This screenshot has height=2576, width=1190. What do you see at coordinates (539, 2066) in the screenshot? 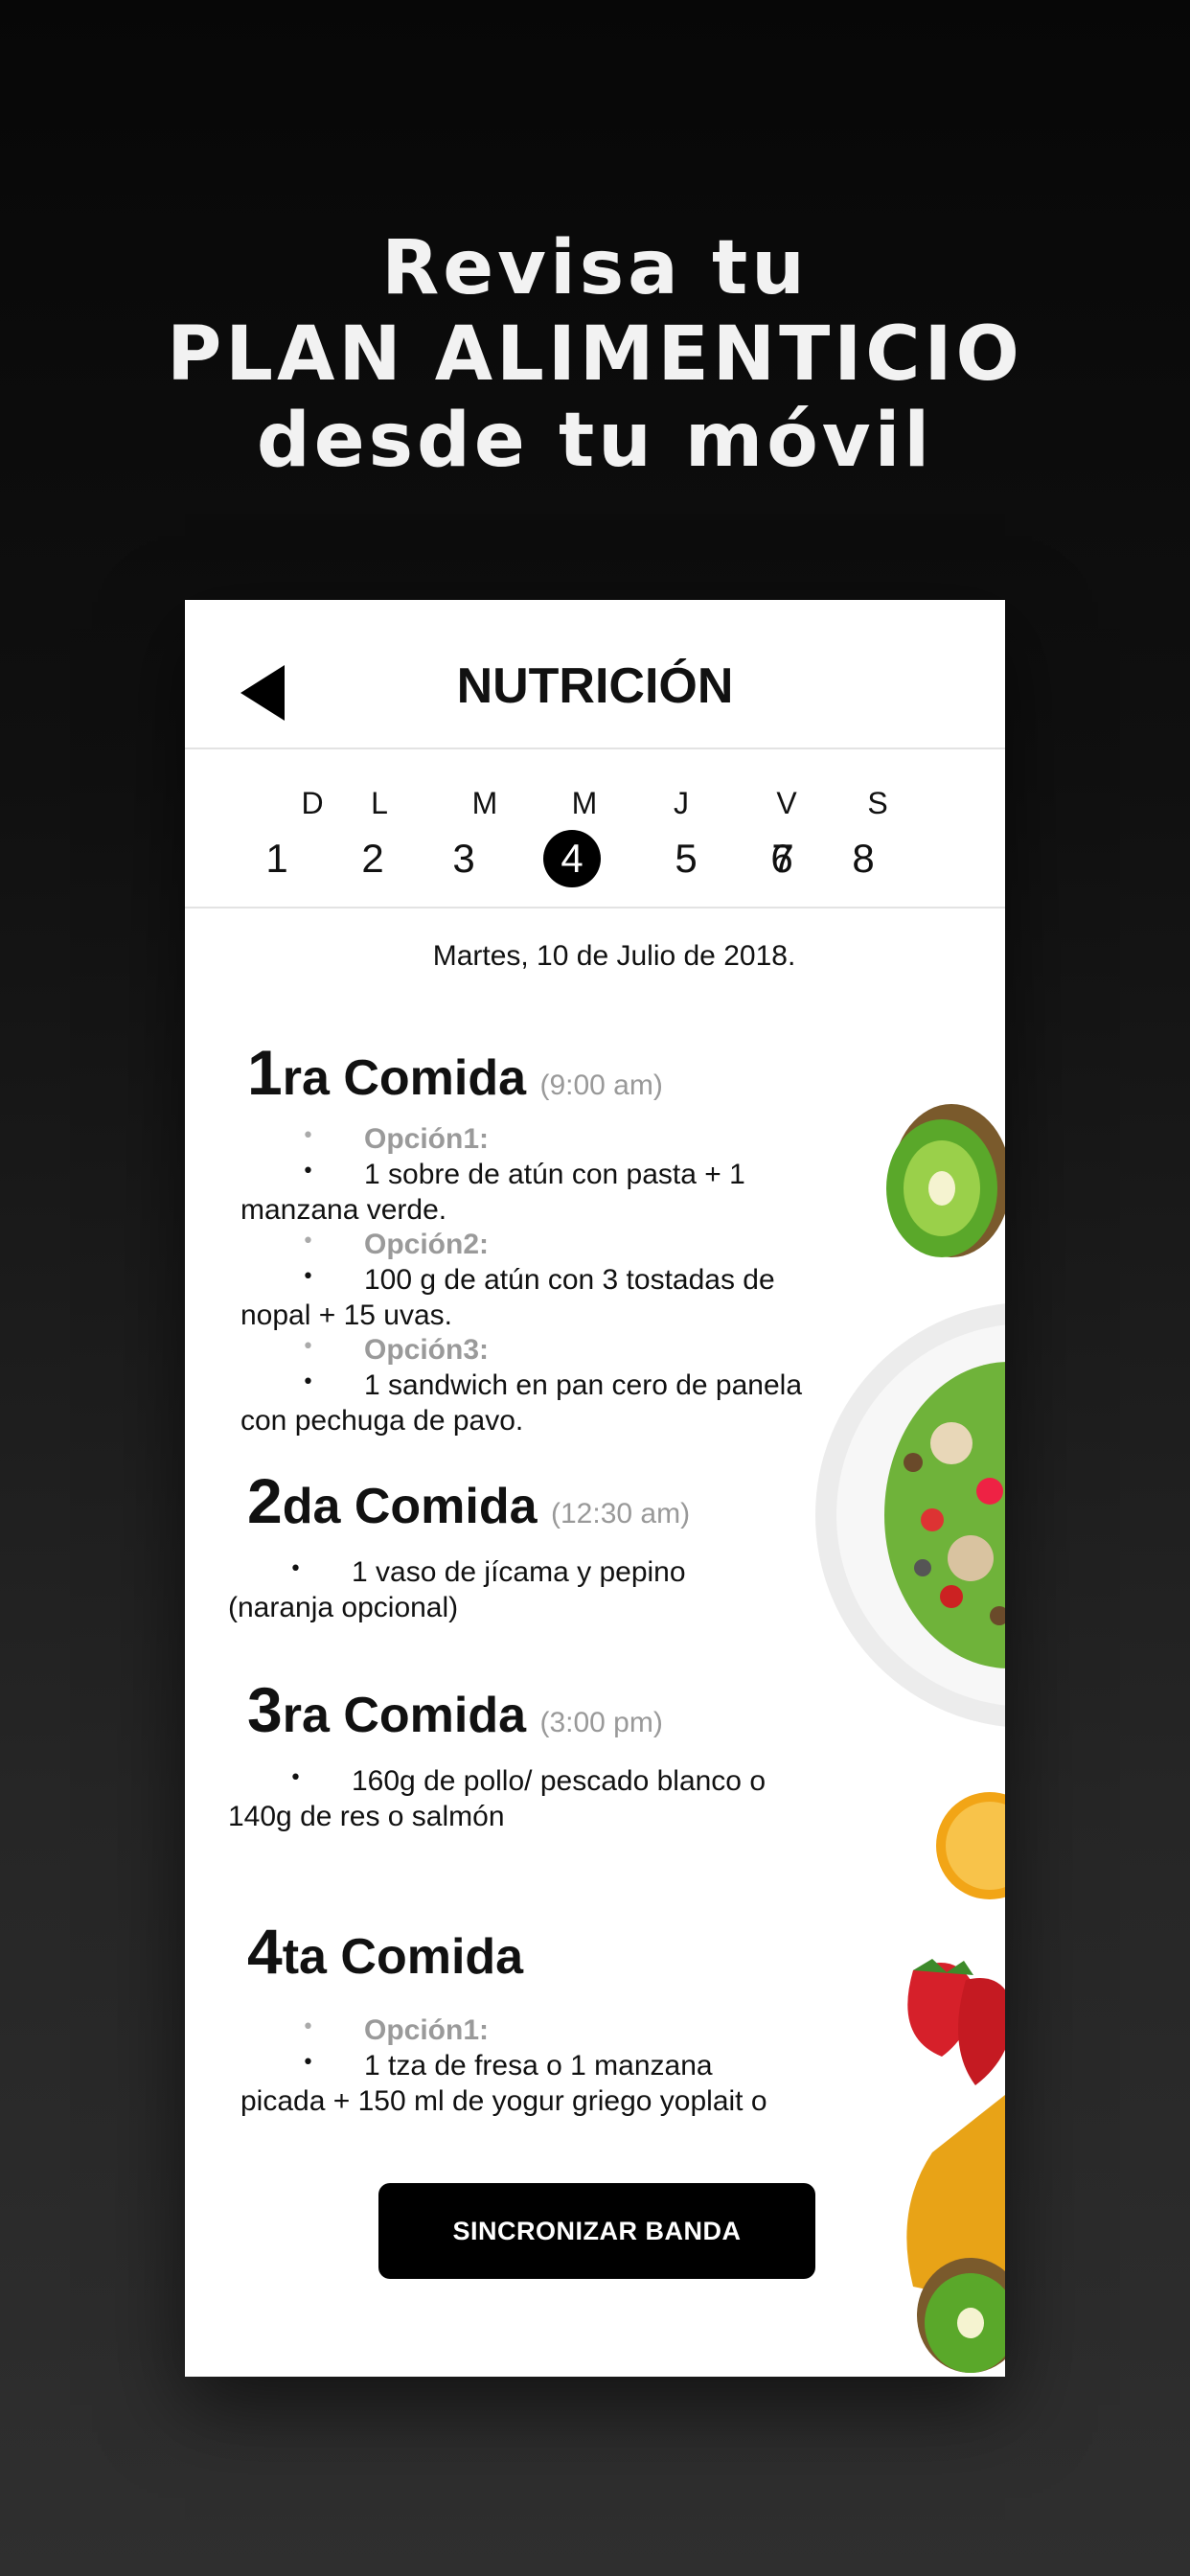
I see `option-text: 1 tza de fresa o 1 manzana` at bounding box center [539, 2066].